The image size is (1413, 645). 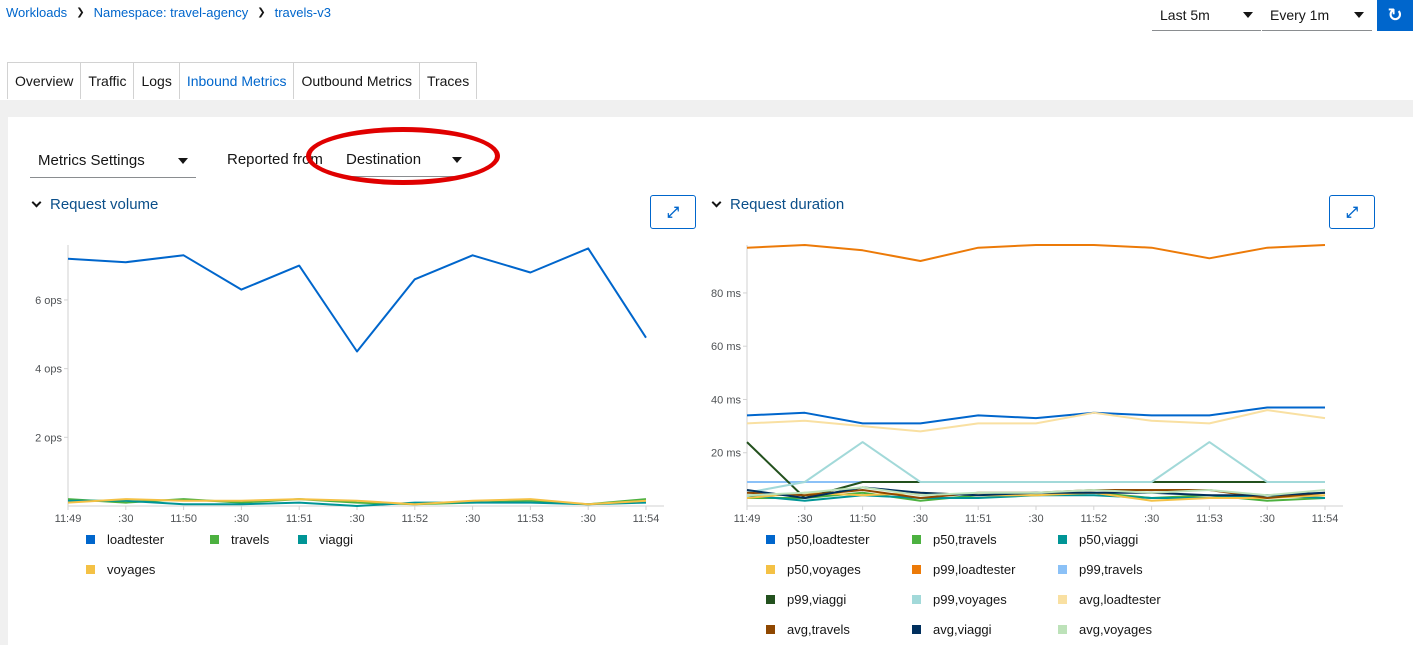 I want to click on legend-item: p99,loadtester, so click(x=985, y=569).